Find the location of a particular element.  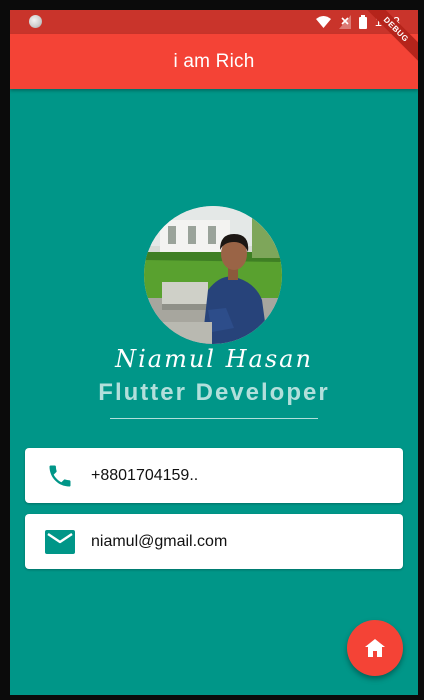

avatar is located at coordinates (213, 275).